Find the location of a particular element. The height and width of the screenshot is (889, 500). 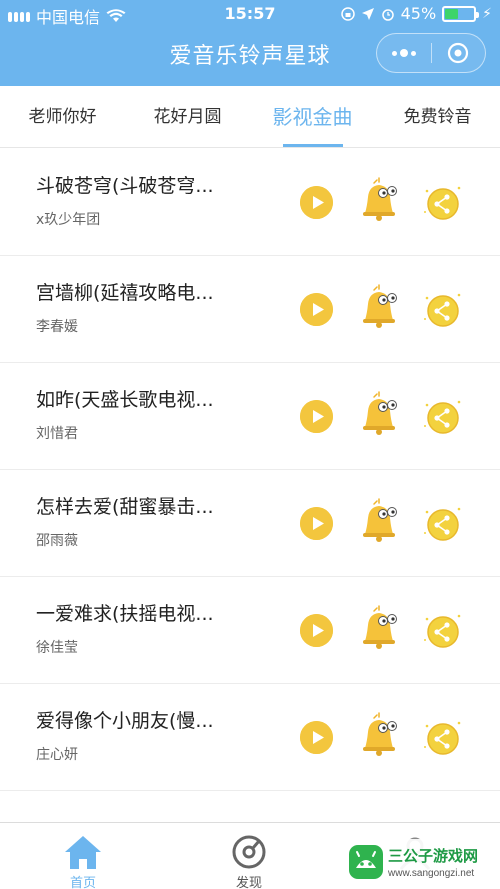

song-artist: x玖少年团 is located at coordinates (68, 220).